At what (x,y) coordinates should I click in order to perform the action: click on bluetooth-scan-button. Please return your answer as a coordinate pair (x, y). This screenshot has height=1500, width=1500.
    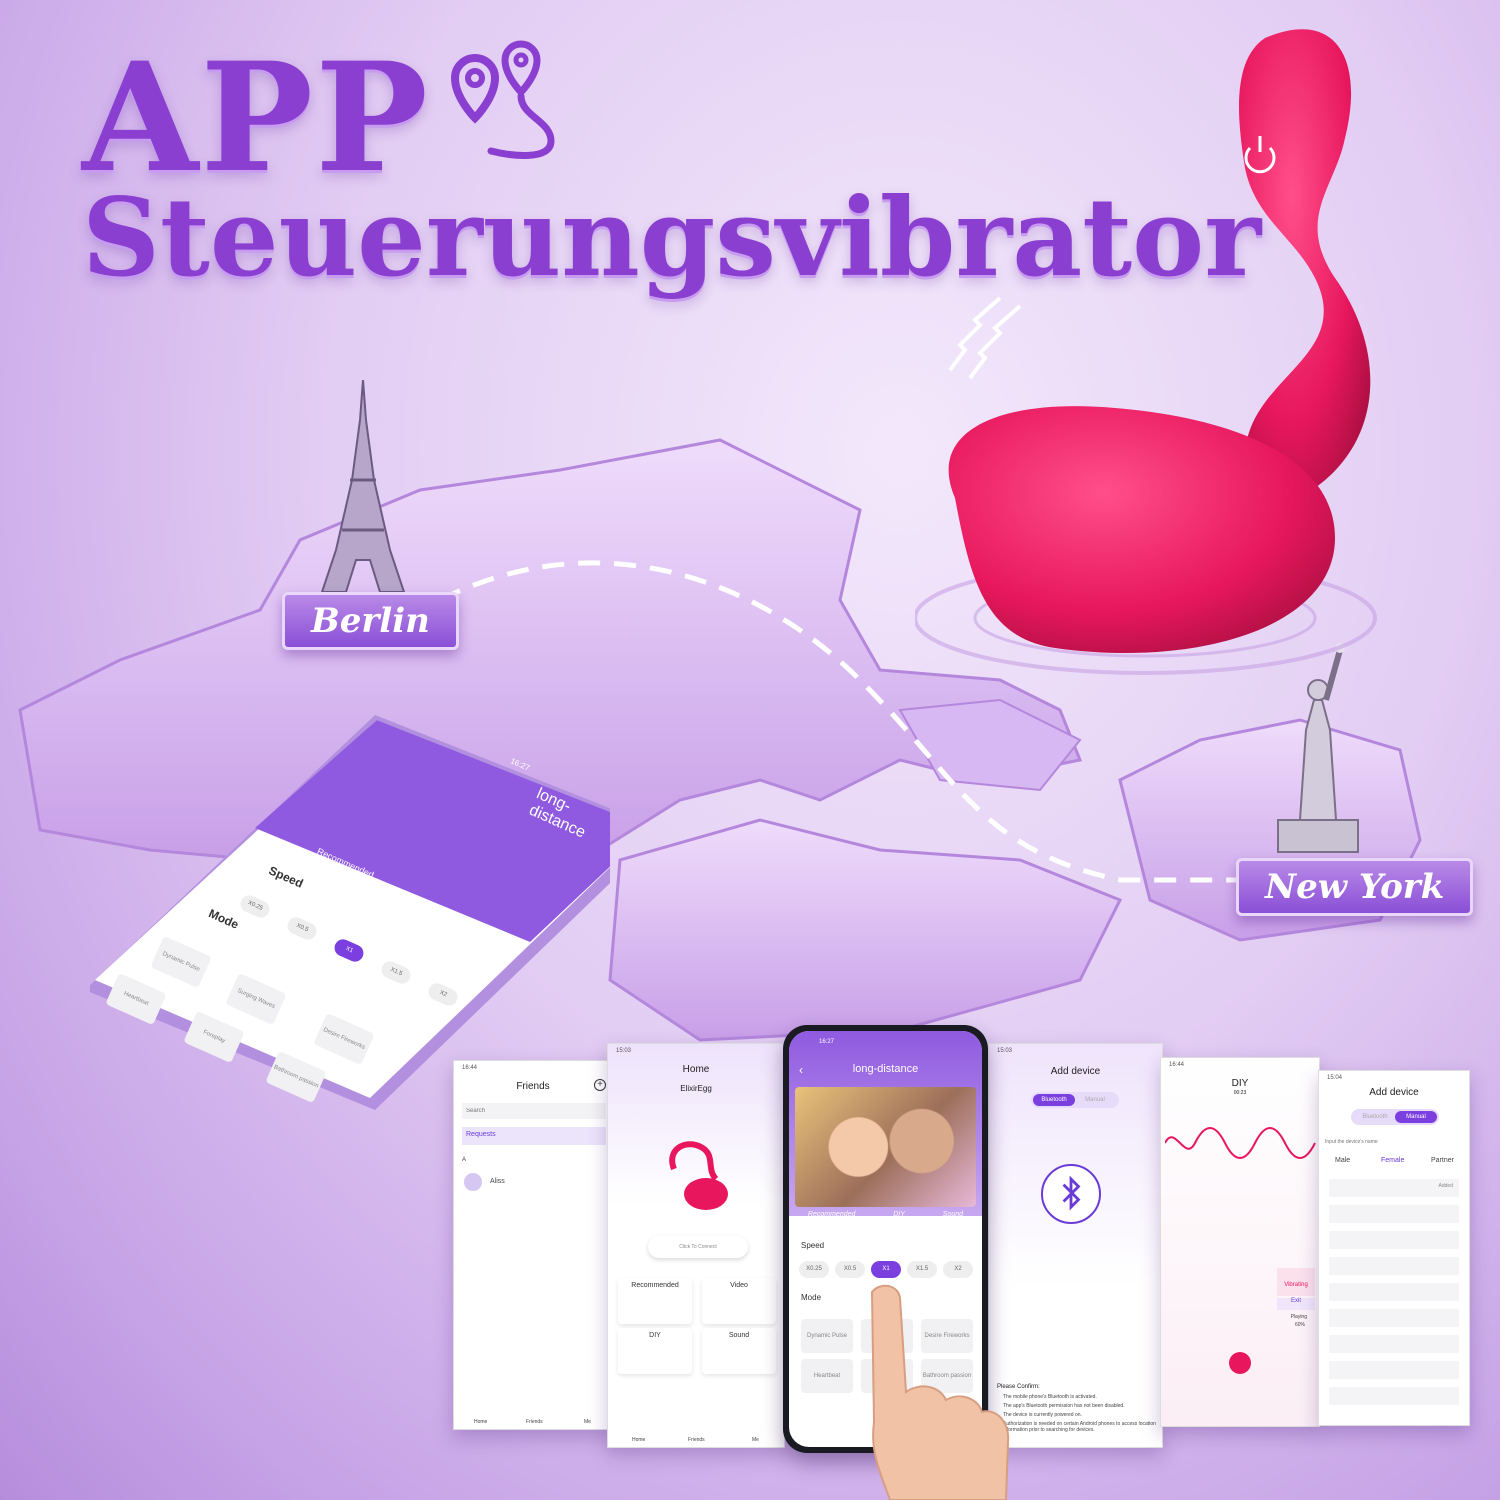
    Looking at the image, I should click on (1071, 1194).